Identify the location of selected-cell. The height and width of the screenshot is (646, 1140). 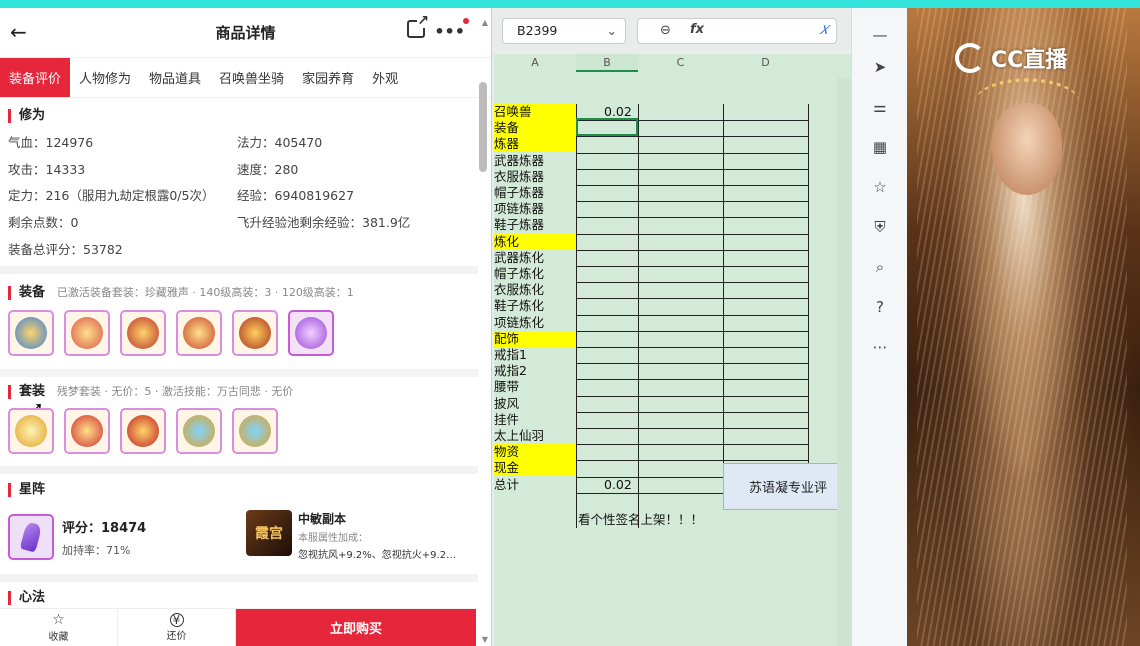
(607, 127).